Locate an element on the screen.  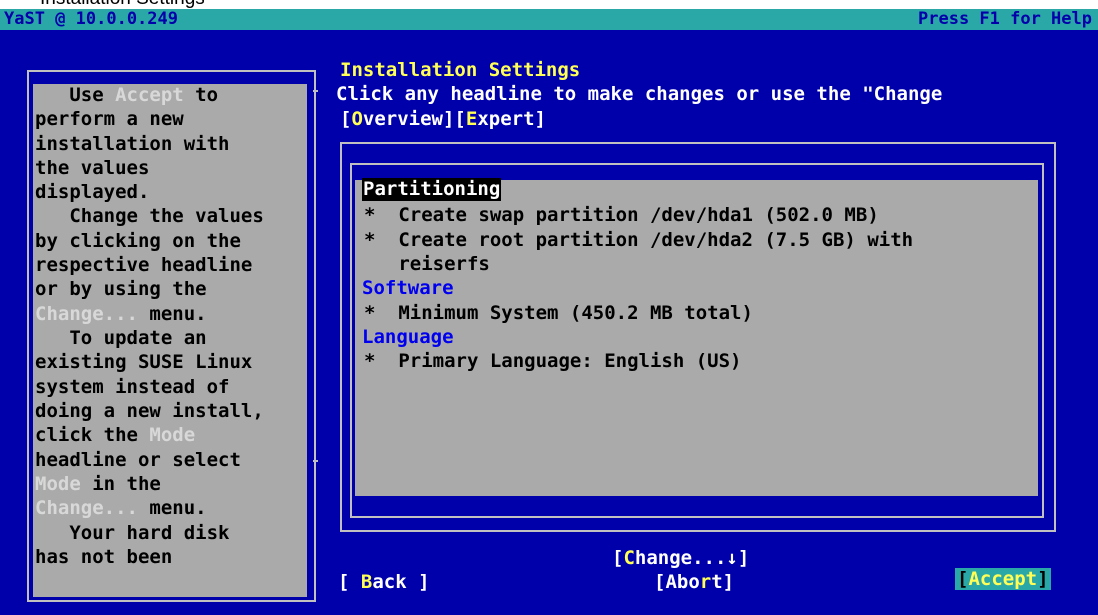
scroll-marker-bottom is located at coordinates (315, 461).